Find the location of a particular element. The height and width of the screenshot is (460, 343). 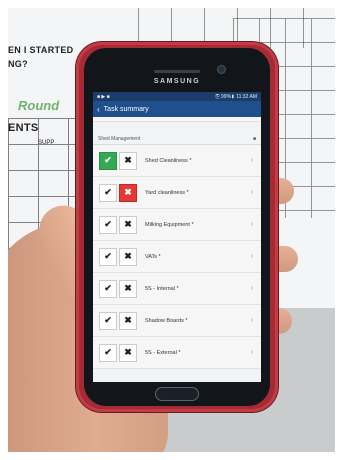

status-bar: ■ ▶ ■ ⎘ 99%▮ 11:32 AM is located at coordinates (177, 96).